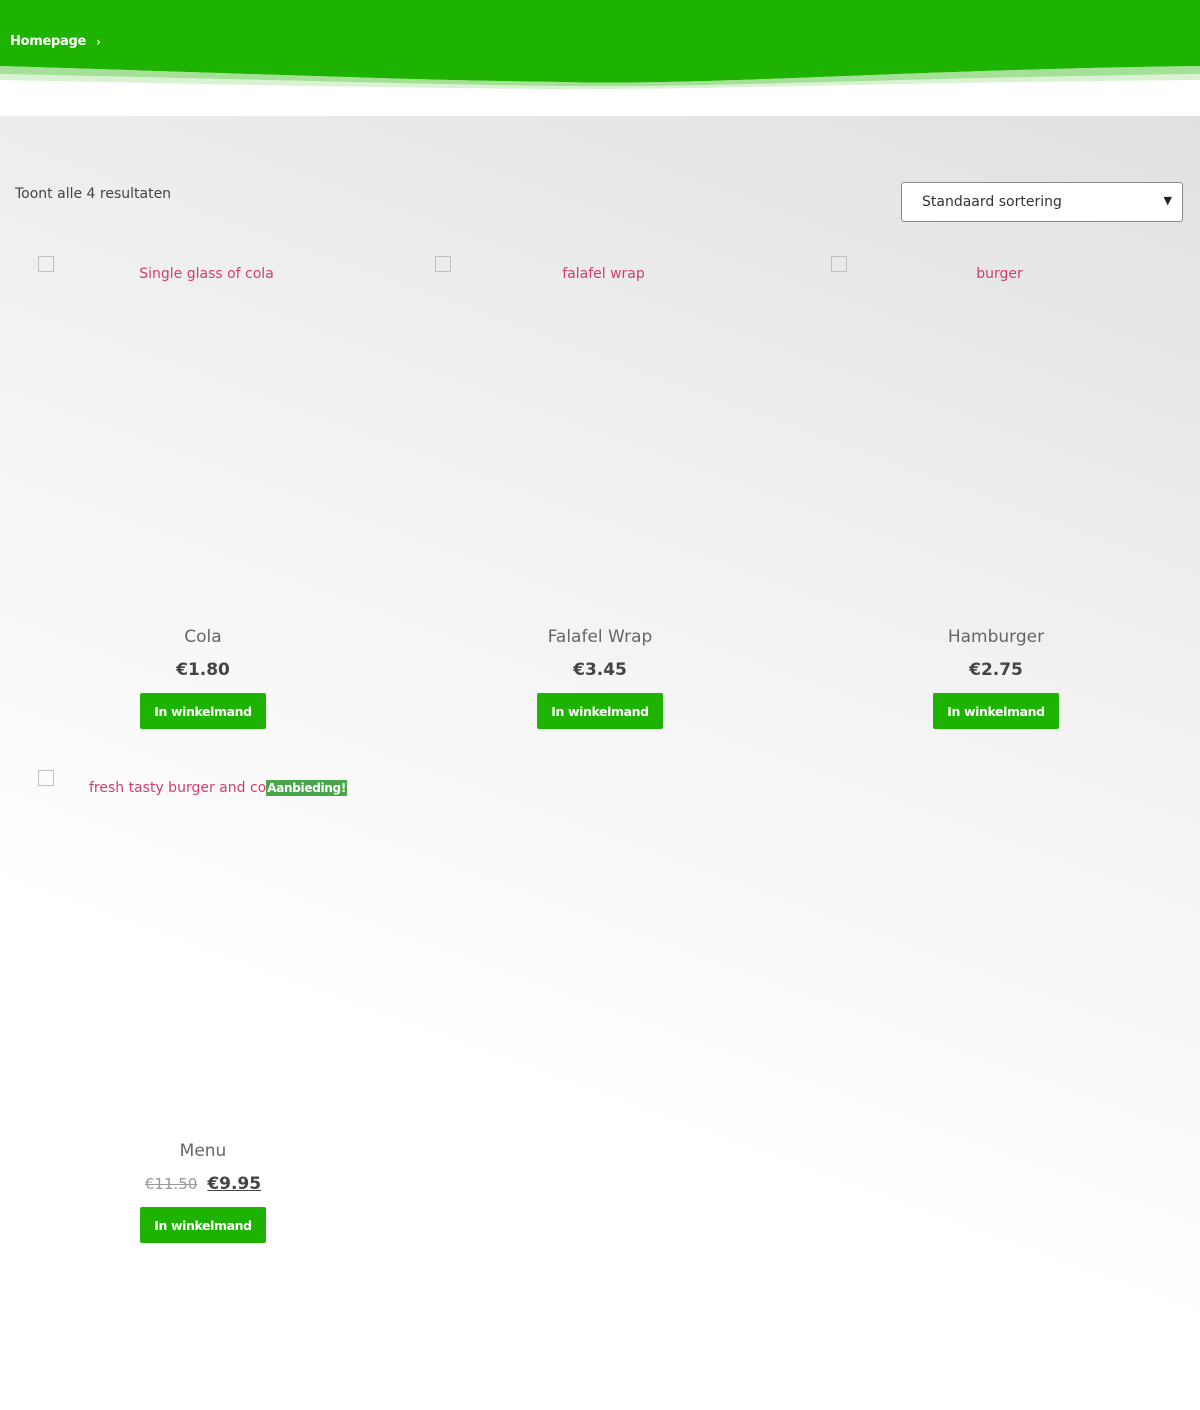 The width and height of the screenshot is (1200, 1410). Describe the element at coordinates (171, 1184) in the screenshot. I see `product-old-price: €11.50` at that location.